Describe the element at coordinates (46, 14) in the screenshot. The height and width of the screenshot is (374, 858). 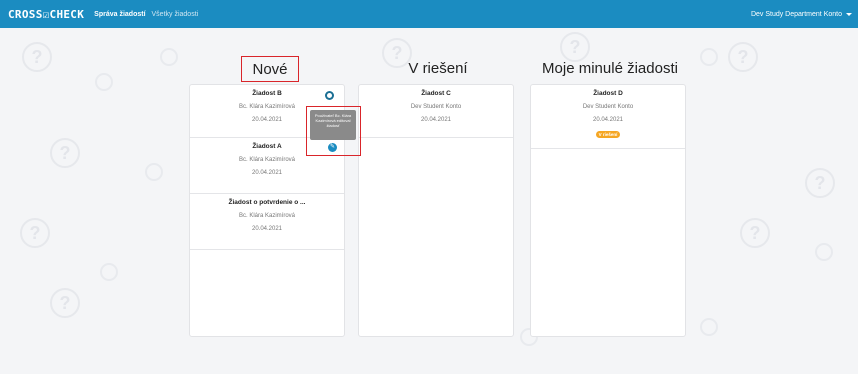
I see `app-logo: CROSS☑CHECK` at that location.